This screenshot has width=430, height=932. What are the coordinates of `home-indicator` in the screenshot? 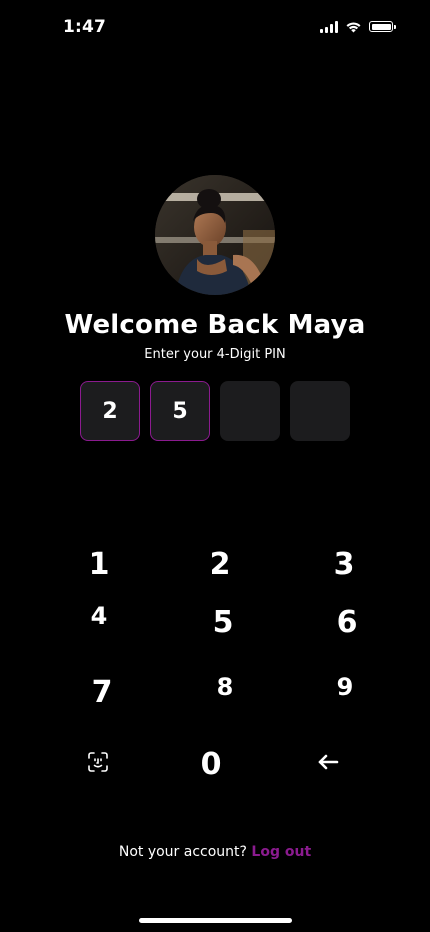 It's located at (215, 920).